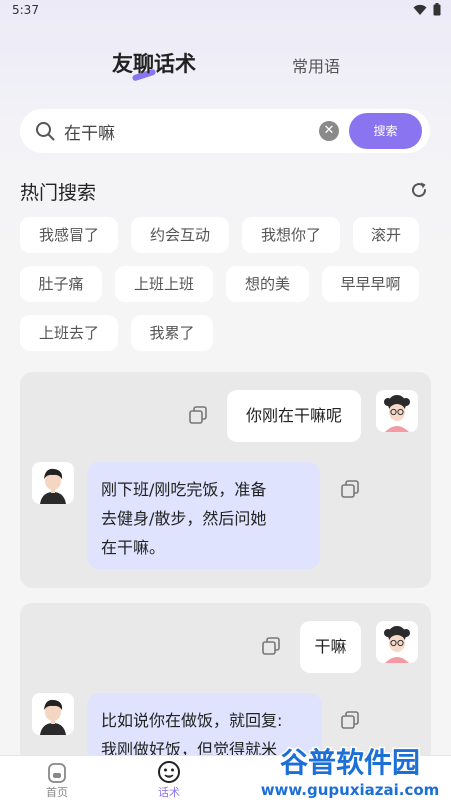 The width and height of the screenshot is (451, 803). What do you see at coordinates (437, 9) in the screenshot?
I see `battery-icon` at bounding box center [437, 9].